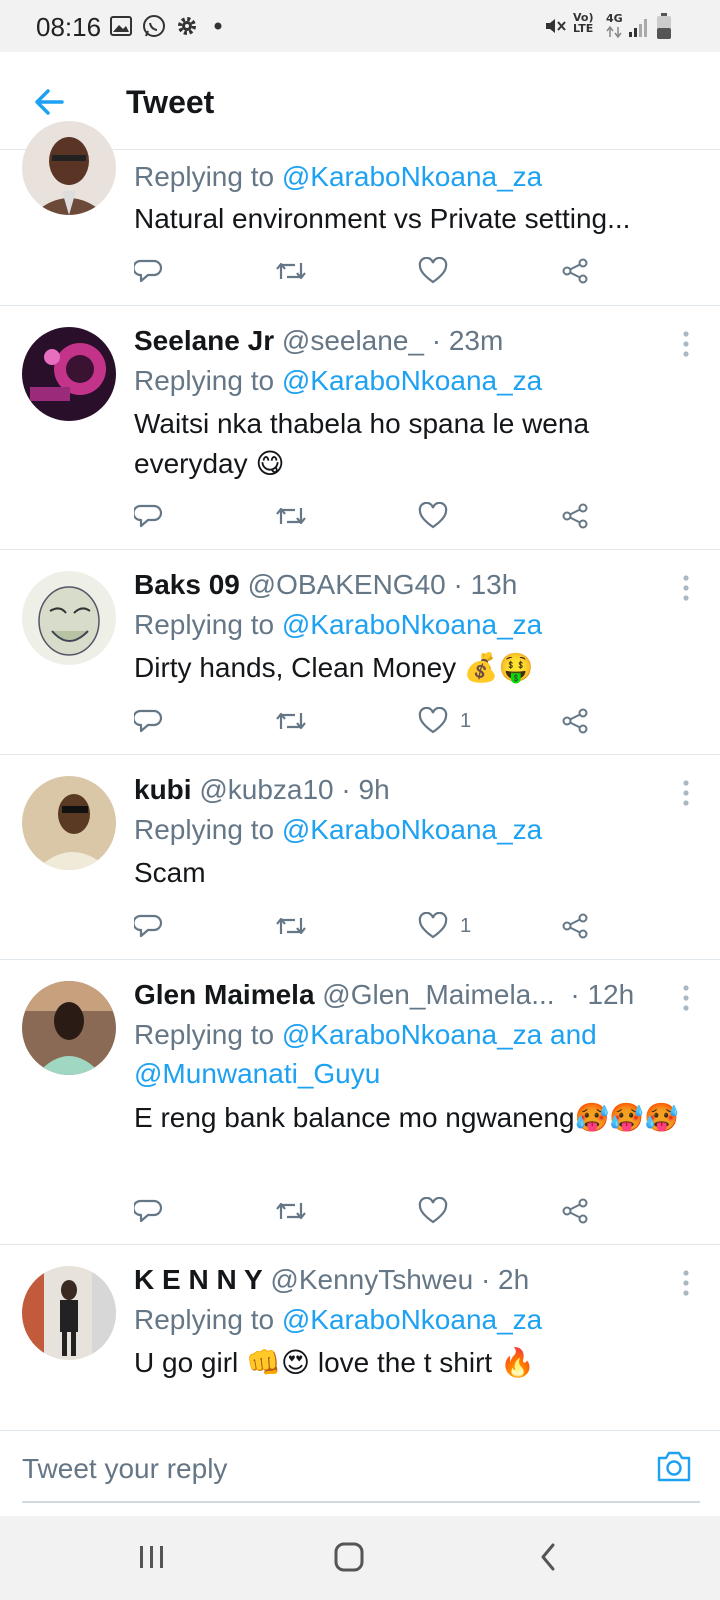 This screenshot has height=1600, width=720. I want to click on volte-icon: Vo) LTE, so click(583, 23).